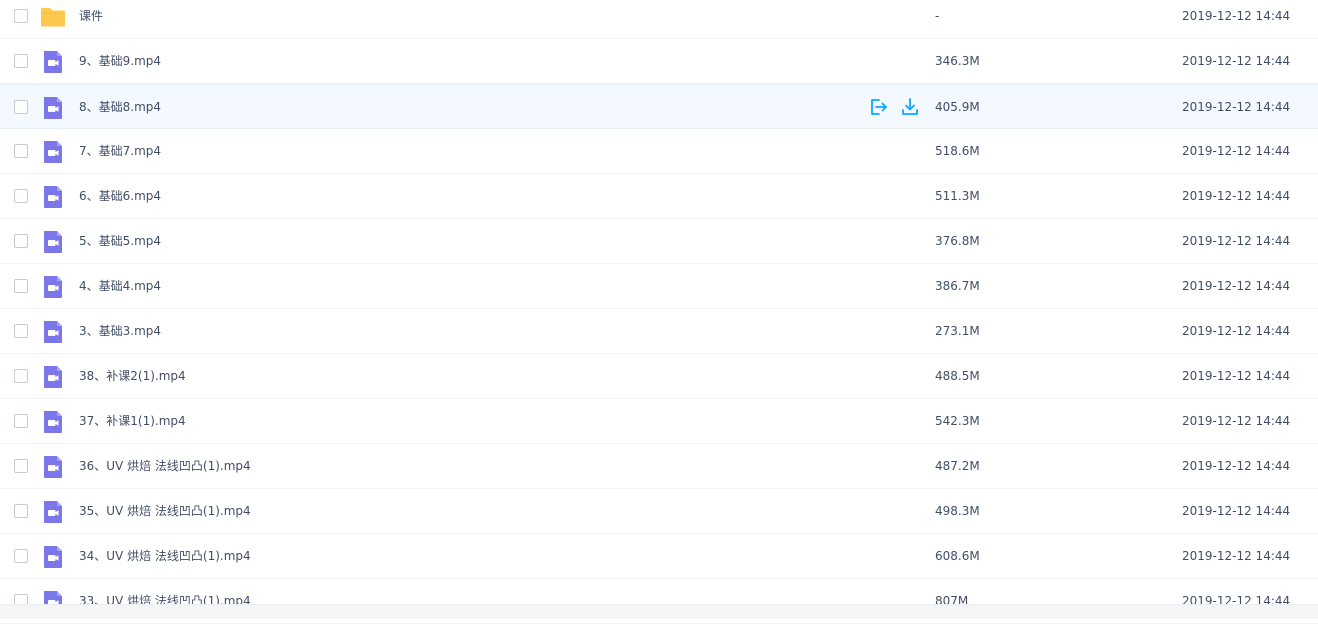 Image resolution: width=1318 pixels, height=624 pixels. What do you see at coordinates (132, 376) in the screenshot?
I see `file-name: 38、补课2(1).mp4` at bounding box center [132, 376].